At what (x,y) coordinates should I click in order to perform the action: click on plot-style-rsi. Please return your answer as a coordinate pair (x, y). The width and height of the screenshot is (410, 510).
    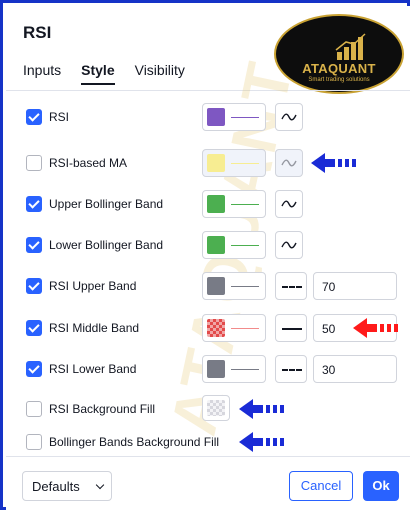
    Looking at the image, I should click on (289, 117).